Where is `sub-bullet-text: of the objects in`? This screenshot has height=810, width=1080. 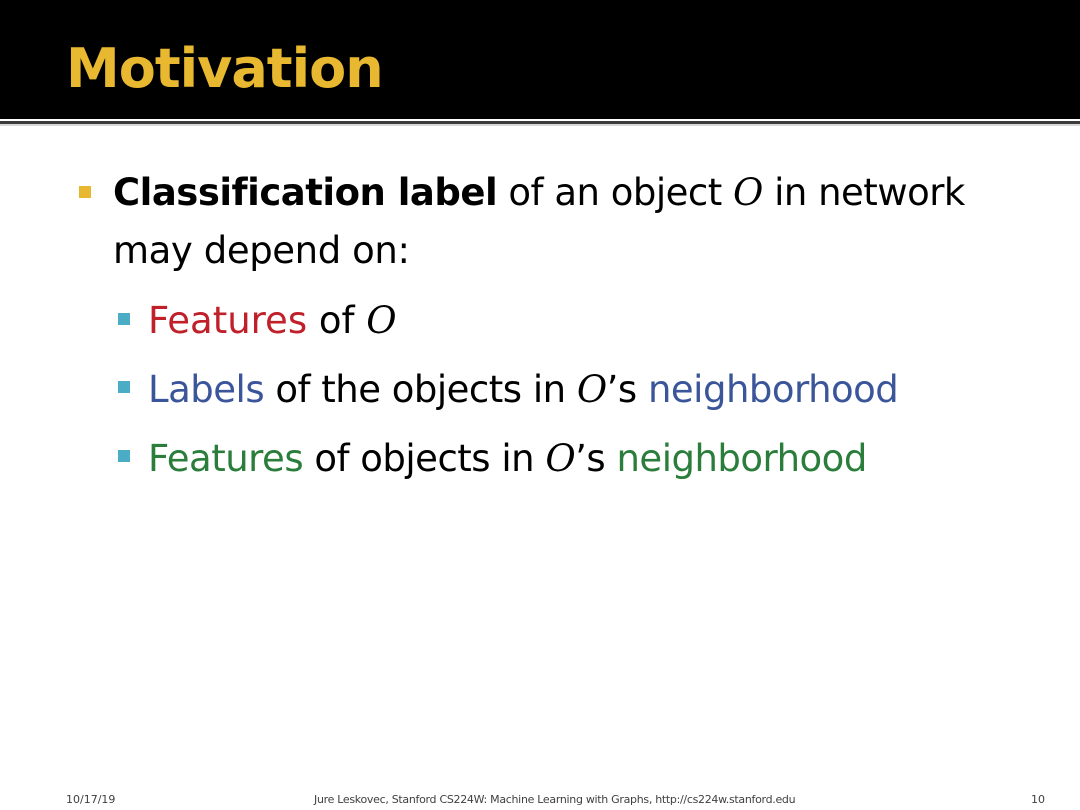
sub-bullet-text: of the objects in is located at coordinates (420, 389).